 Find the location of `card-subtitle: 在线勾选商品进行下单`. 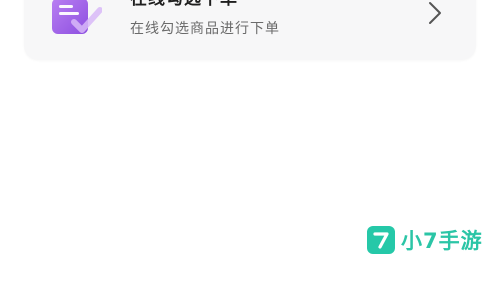

card-subtitle: 在线勾选商品进行下单 is located at coordinates (205, 29).